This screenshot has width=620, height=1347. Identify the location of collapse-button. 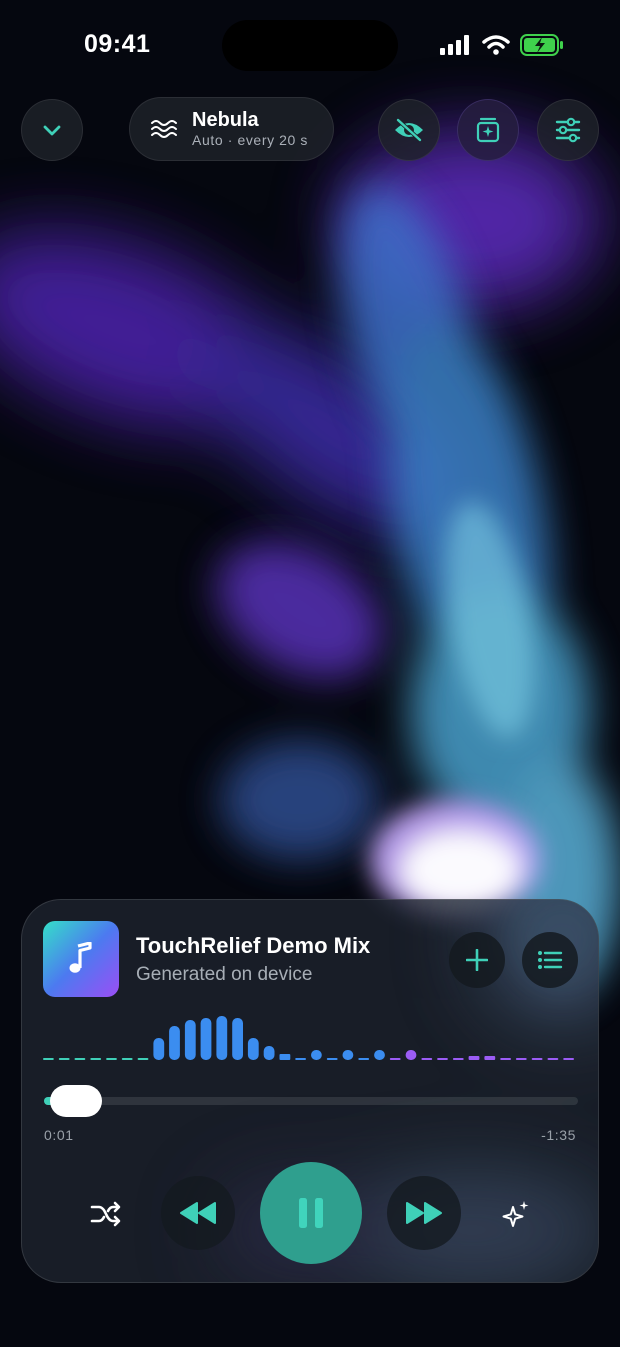
(52, 130).